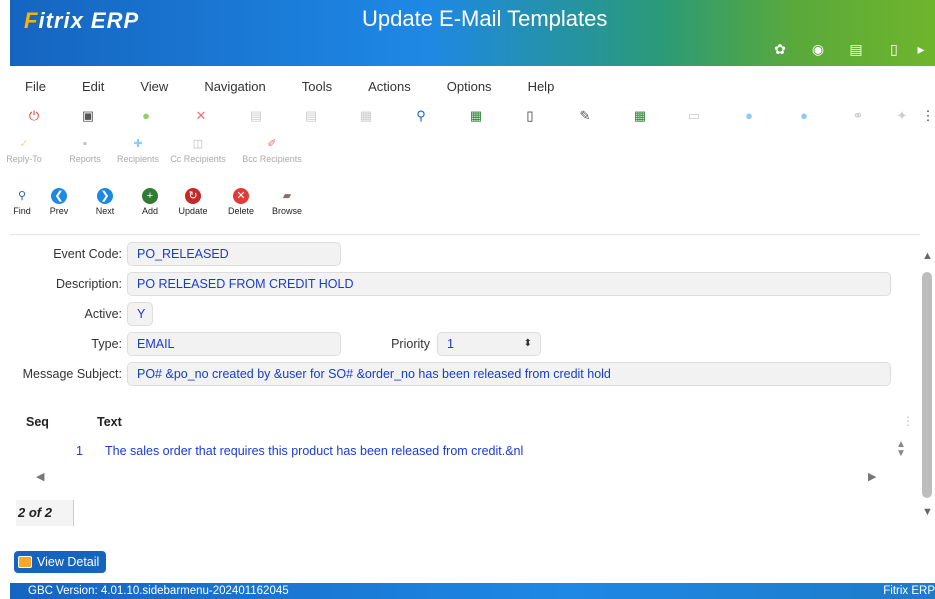 The image size is (935, 599). I want to click on calendar-icon: ▦, so click(476, 116).